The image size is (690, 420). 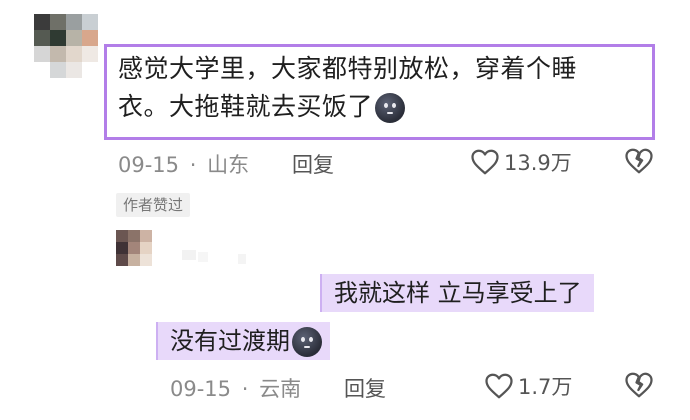 What do you see at coordinates (348, 68) in the screenshot?
I see `comment-text-line1: 感觉大学里，大家都特别放松，穿着个睡` at bounding box center [348, 68].